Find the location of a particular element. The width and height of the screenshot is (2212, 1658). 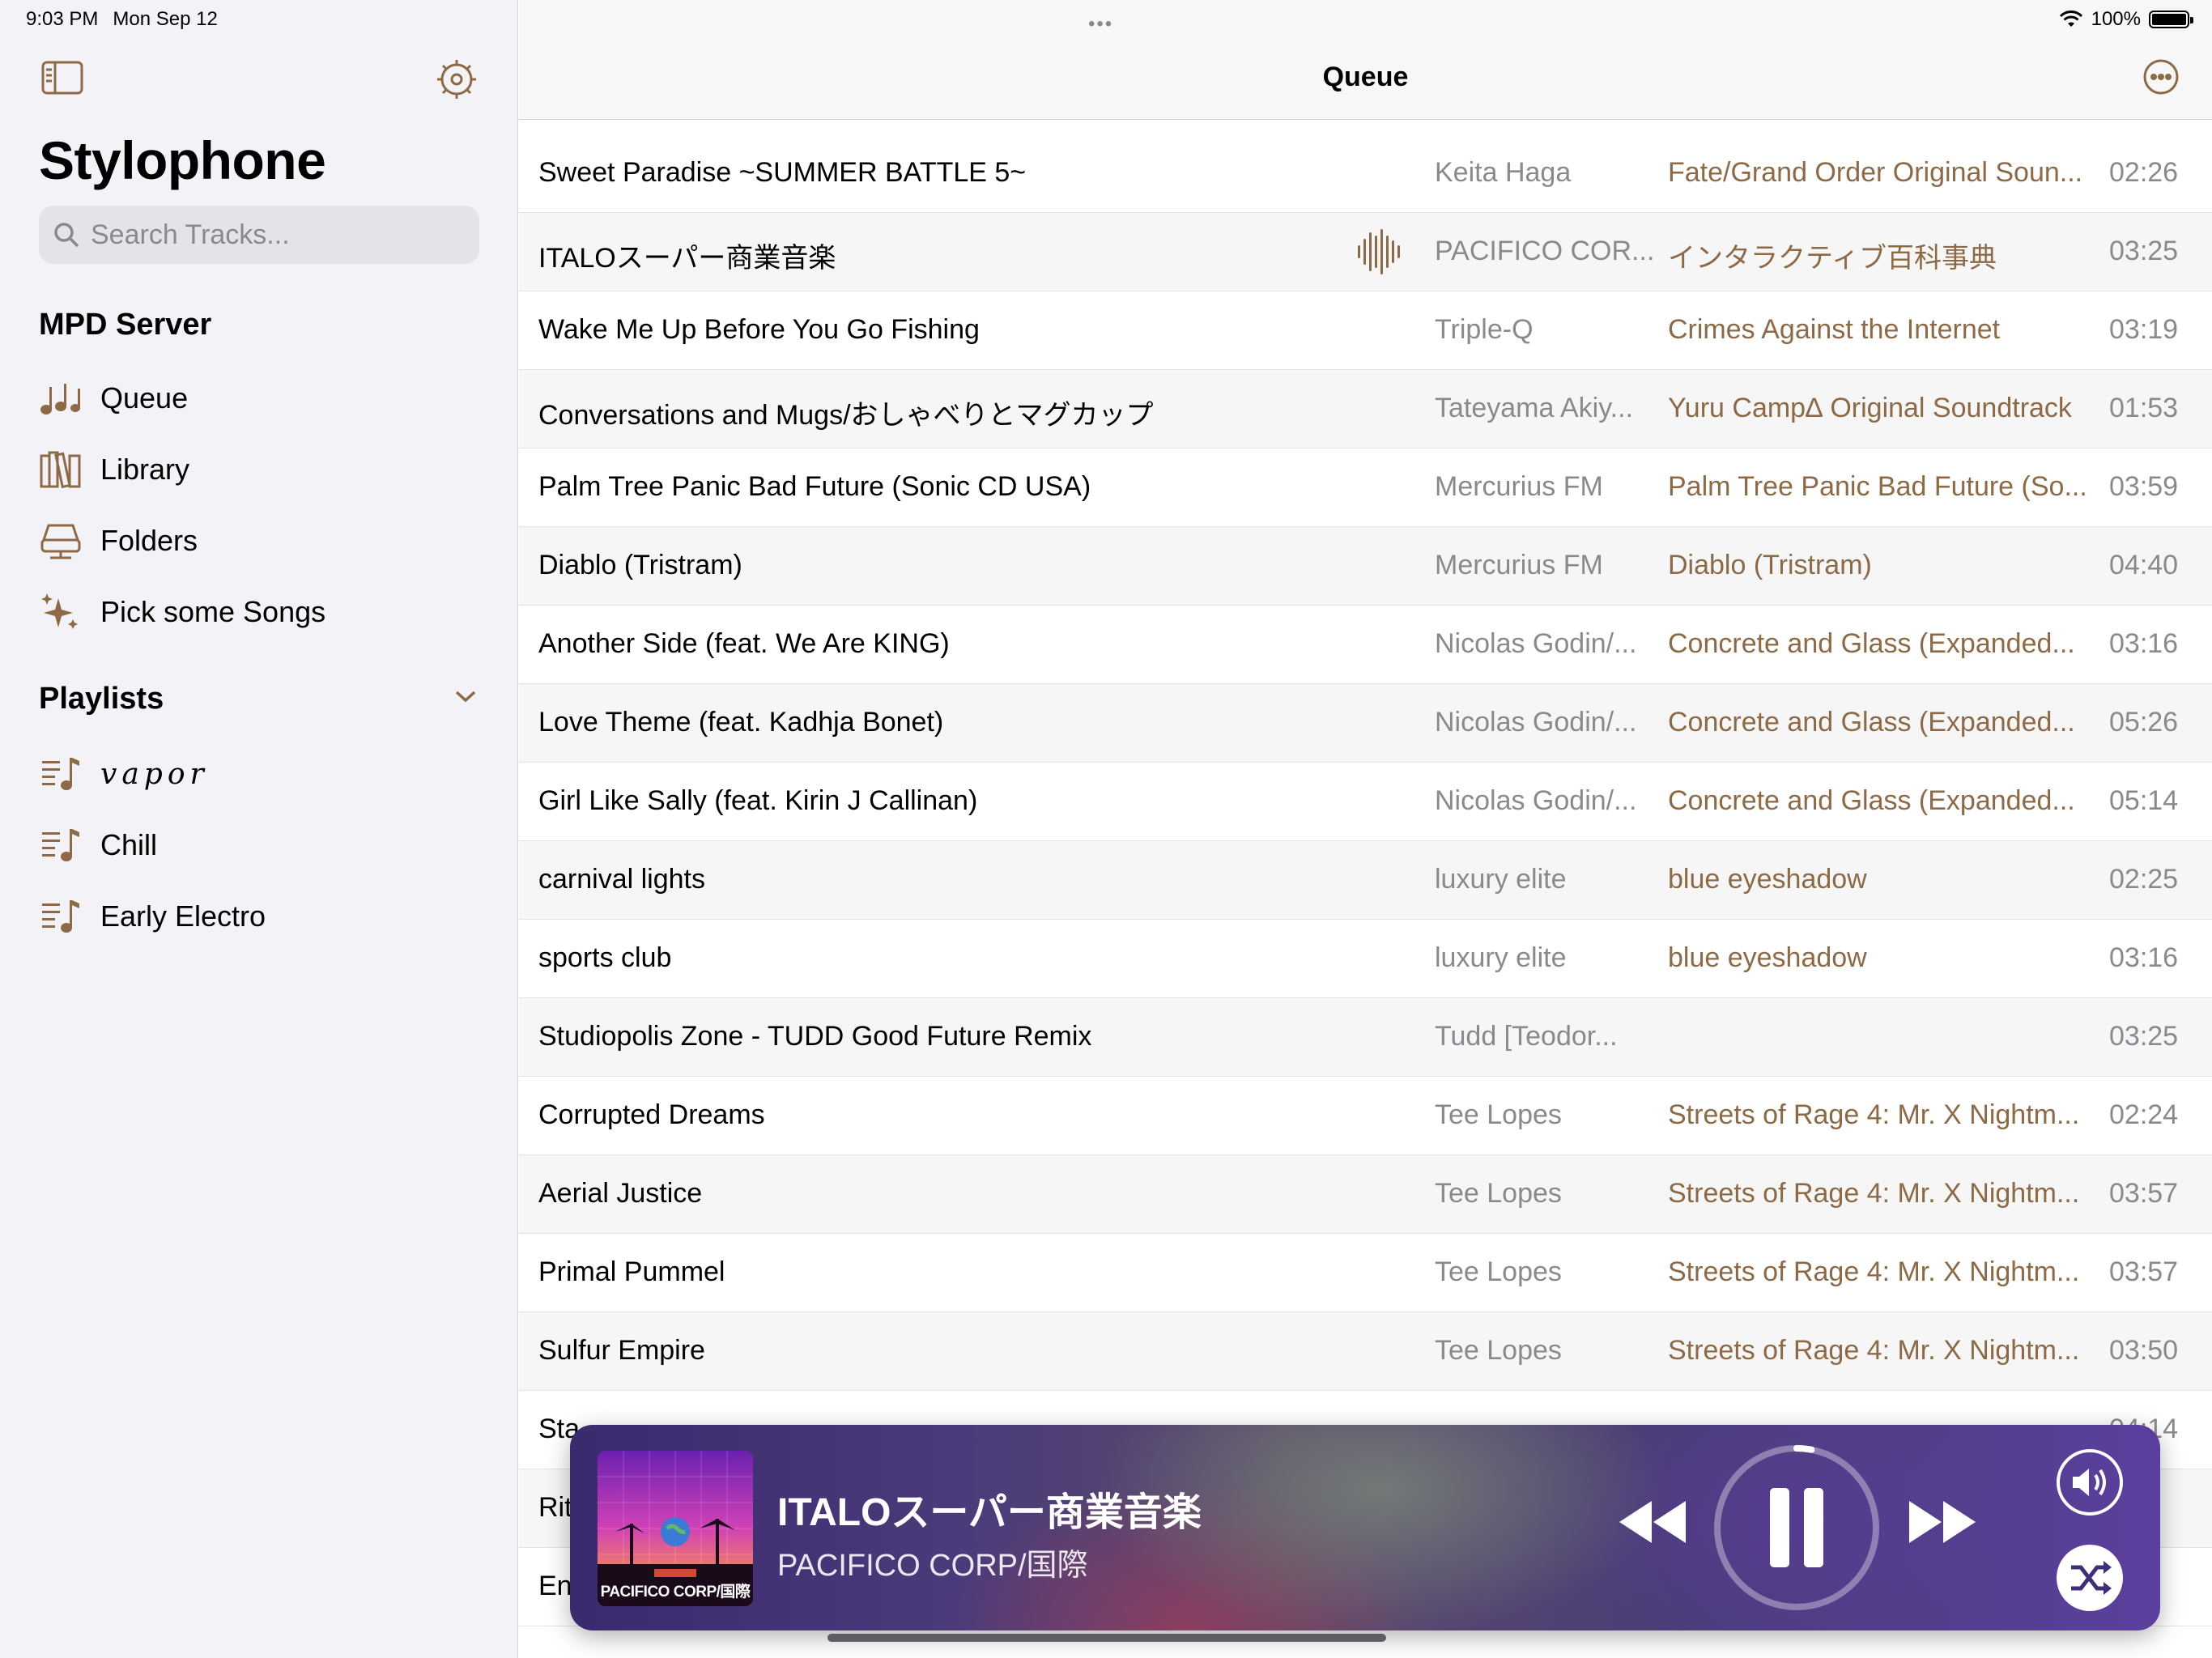

shuffle-icon is located at coordinates (2090, 1578).